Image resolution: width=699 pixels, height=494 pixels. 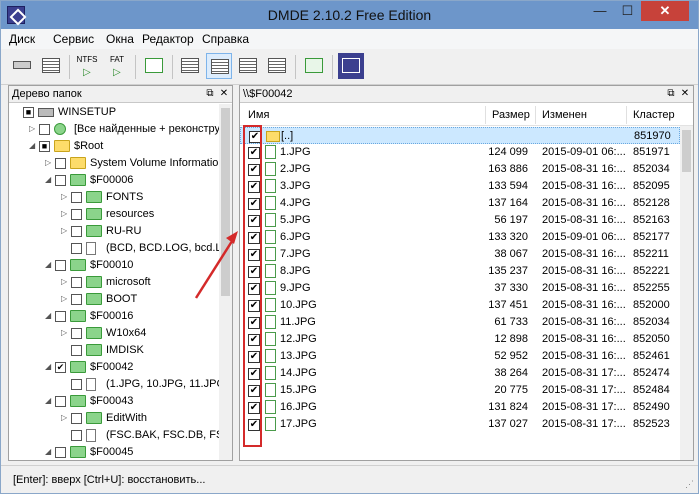 I want to click on new-button, so click(x=154, y=66).